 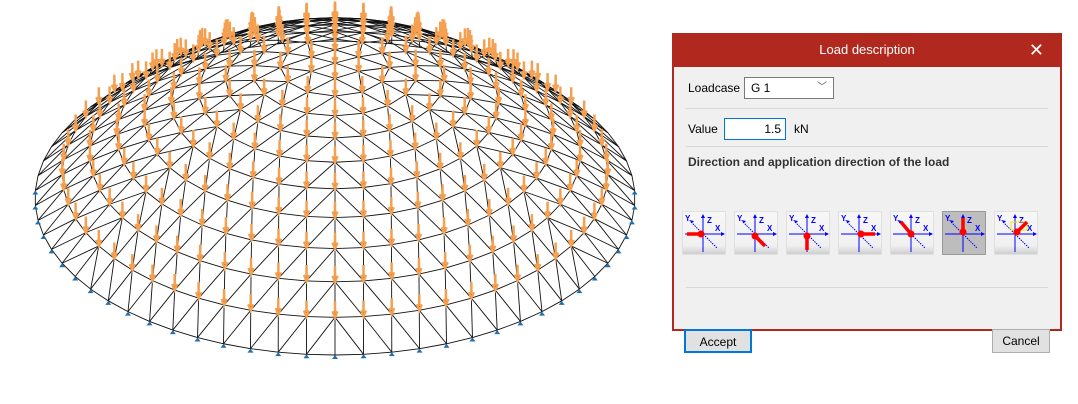 What do you see at coordinates (860, 233) in the screenshot?
I see `direction-button-negative-x: Y ZX` at bounding box center [860, 233].